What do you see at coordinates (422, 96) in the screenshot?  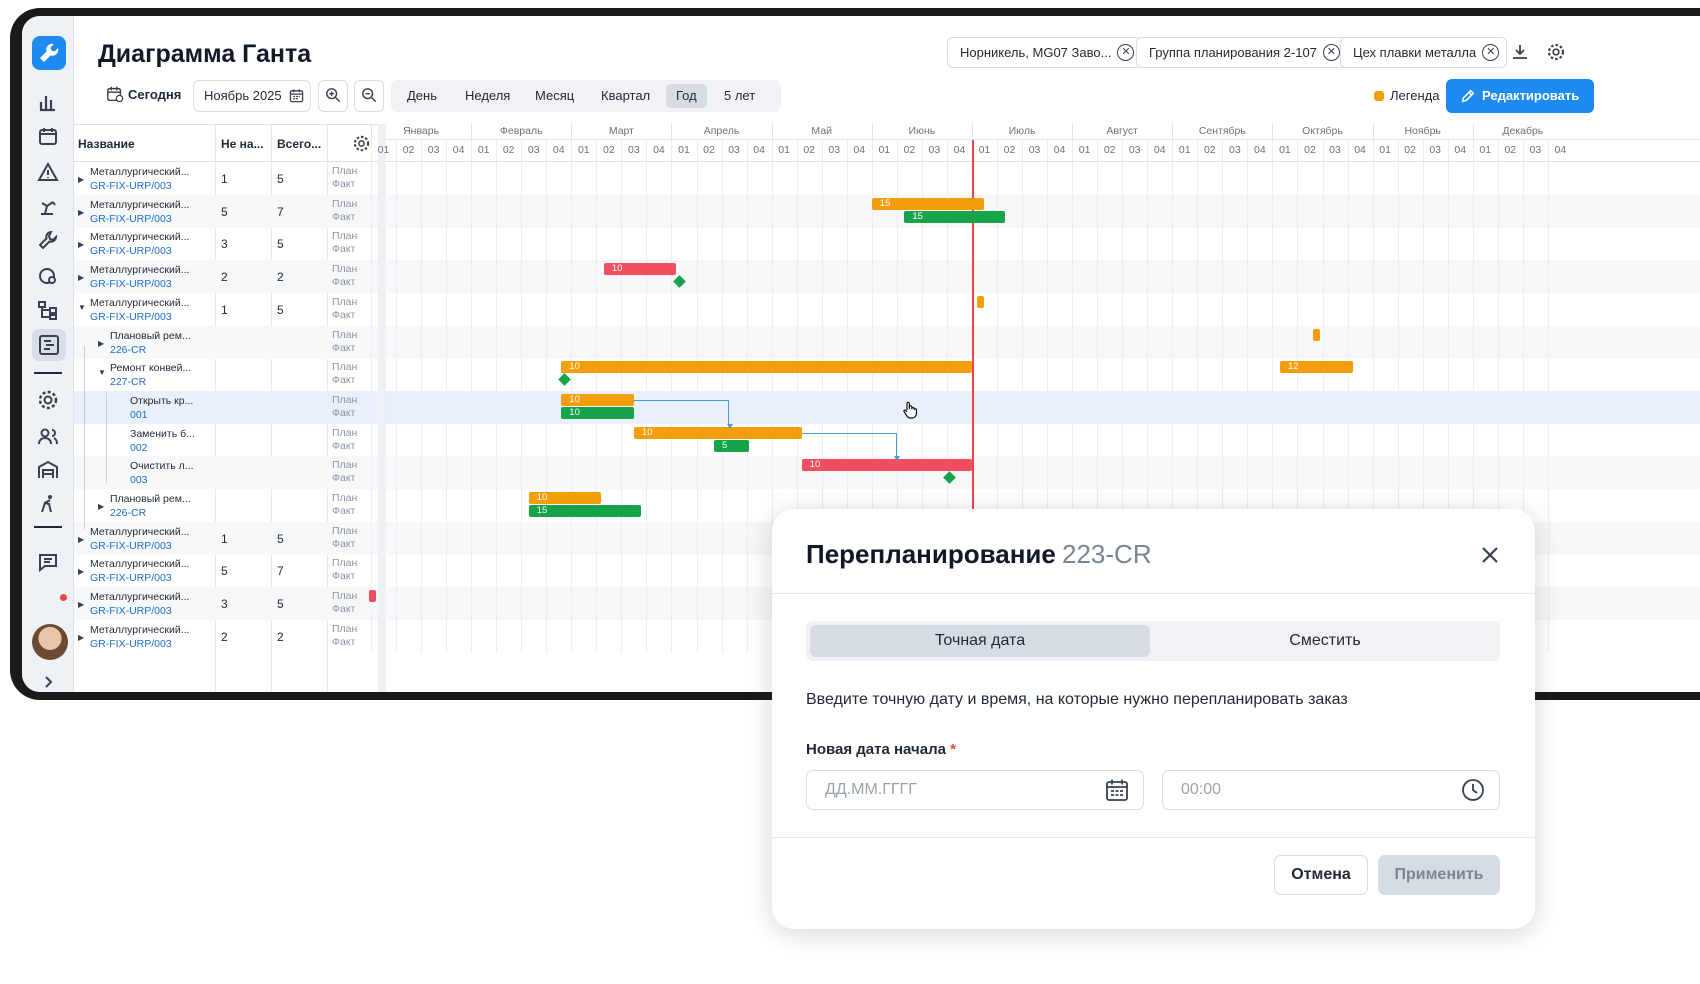 I see `scale-day: День` at bounding box center [422, 96].